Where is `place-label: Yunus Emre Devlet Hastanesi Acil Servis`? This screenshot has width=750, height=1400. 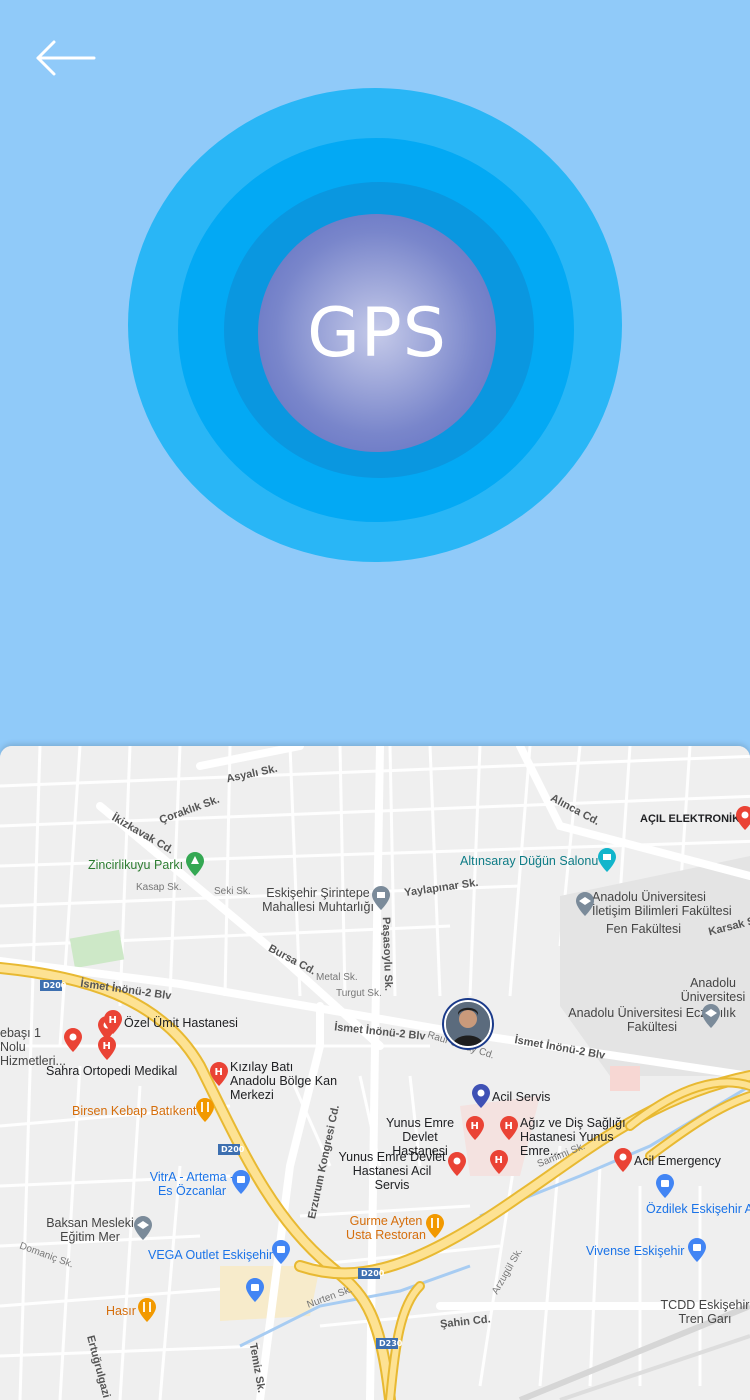
place-label: Yunus Emre Devlet Hastanesi Acil Servis is located at coordinates (392, 1171).